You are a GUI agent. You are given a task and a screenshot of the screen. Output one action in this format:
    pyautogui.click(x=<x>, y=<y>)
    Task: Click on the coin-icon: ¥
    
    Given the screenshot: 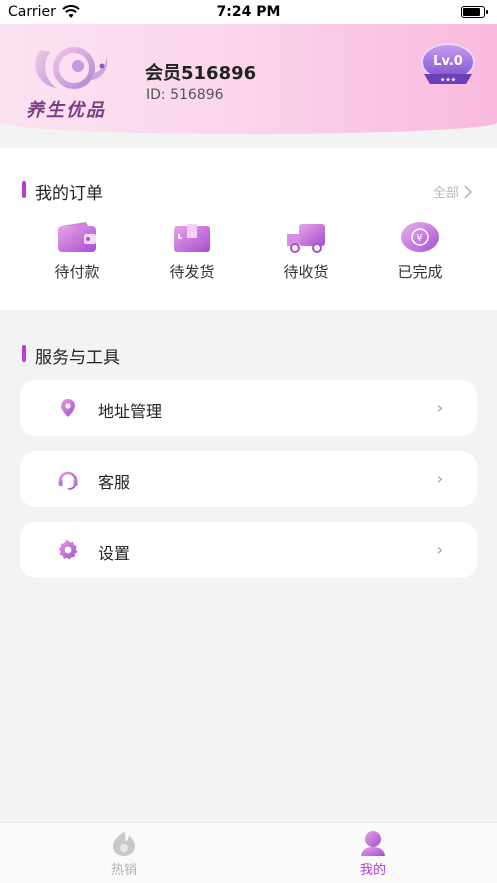 What is the action you would take?
    pyautogui.click(x=420, y=237)
    